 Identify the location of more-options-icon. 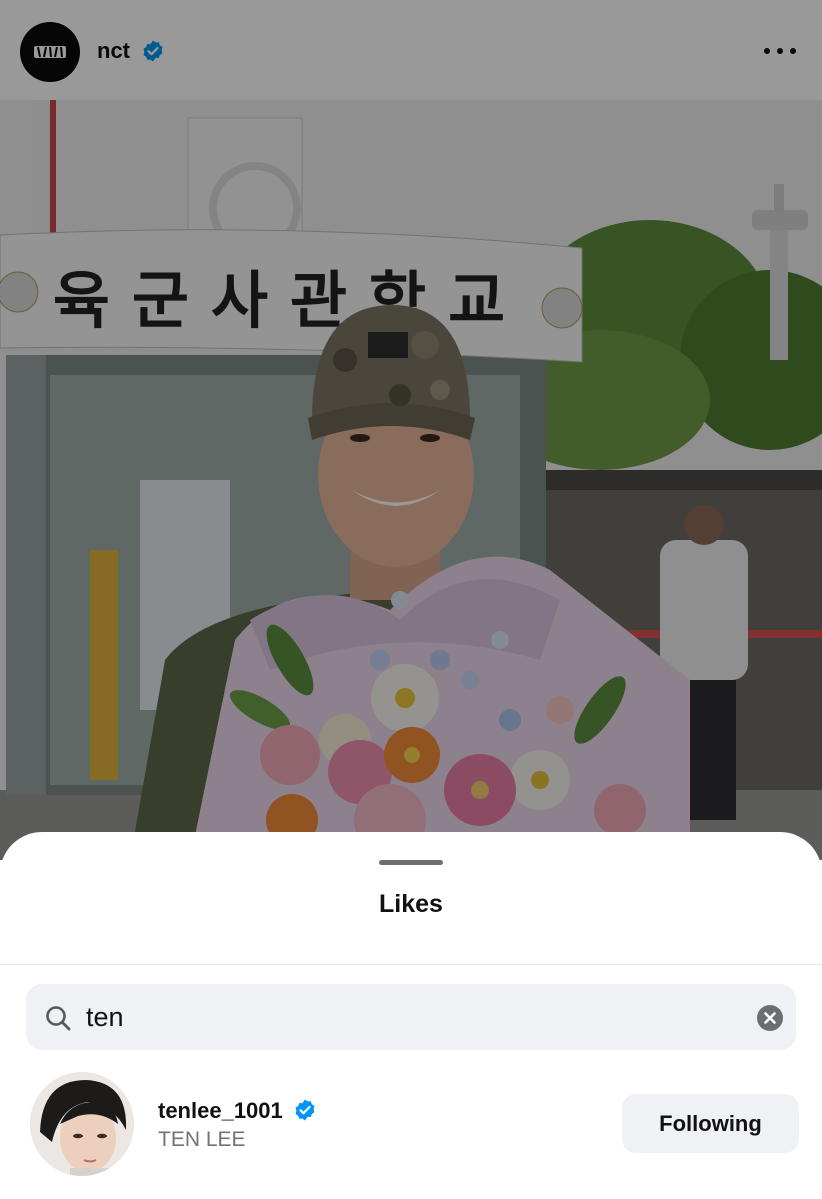
(780, 51).